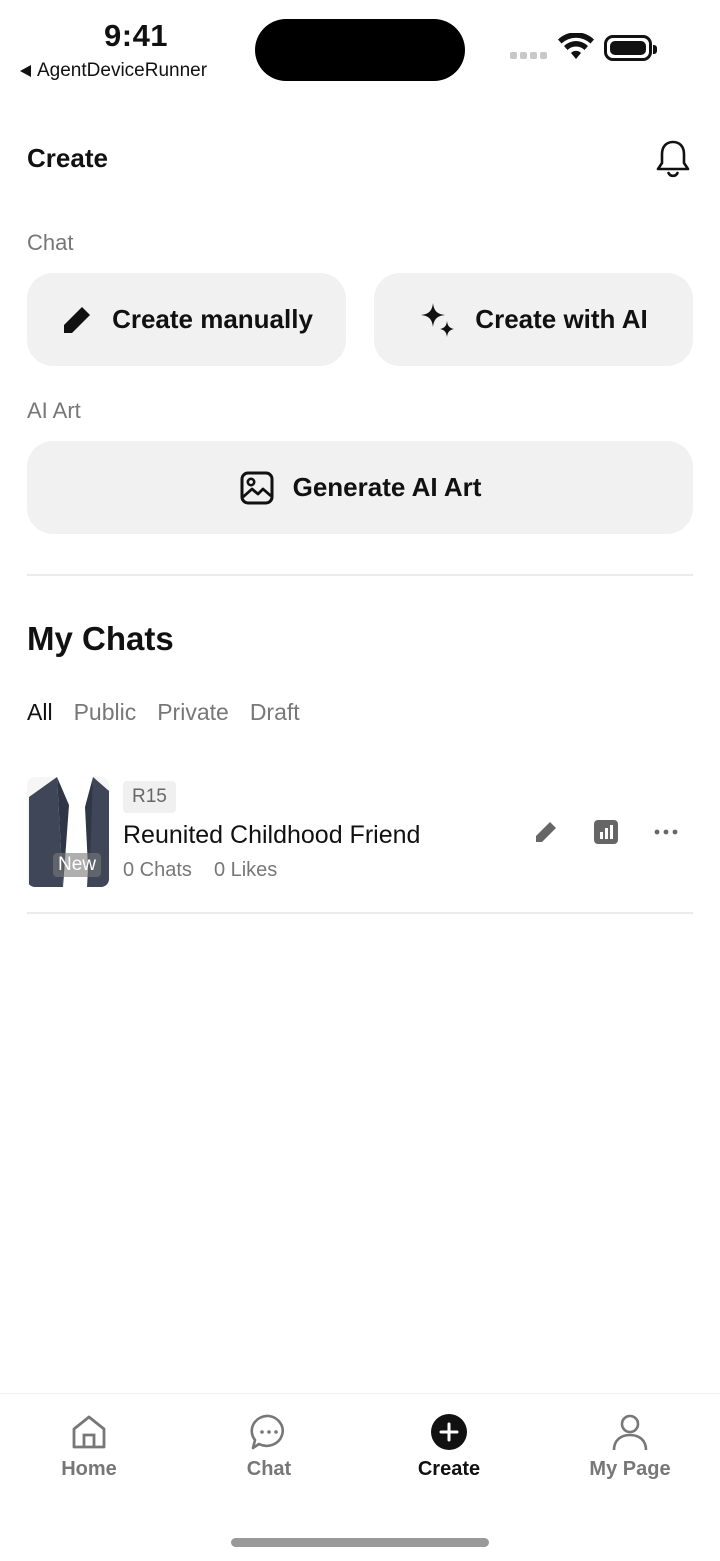 This screenshot has width=720, height=1561. I want to click on nav-home-label: Home, so click(89, 1469).